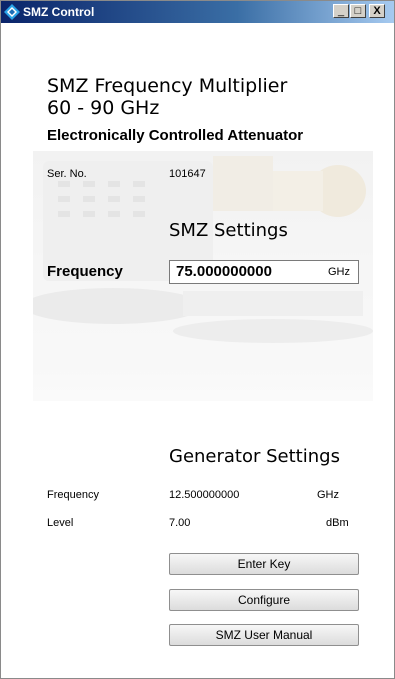  I want to click on product-title: SMZ Frequency Multiplier 60 - 90 GHz, so click(167, 97).